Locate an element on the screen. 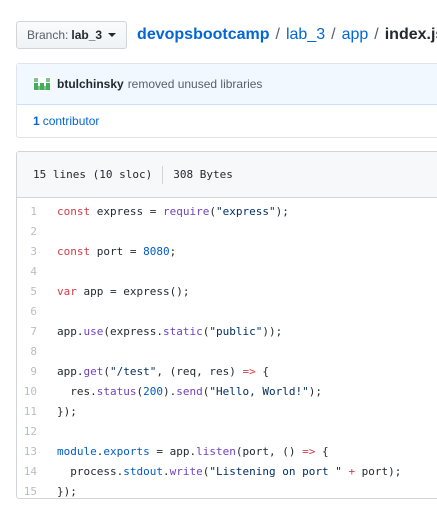 The height and width of the screenshot is (518, 437). branch-label: Branch: is located at coordinates (48, 35).